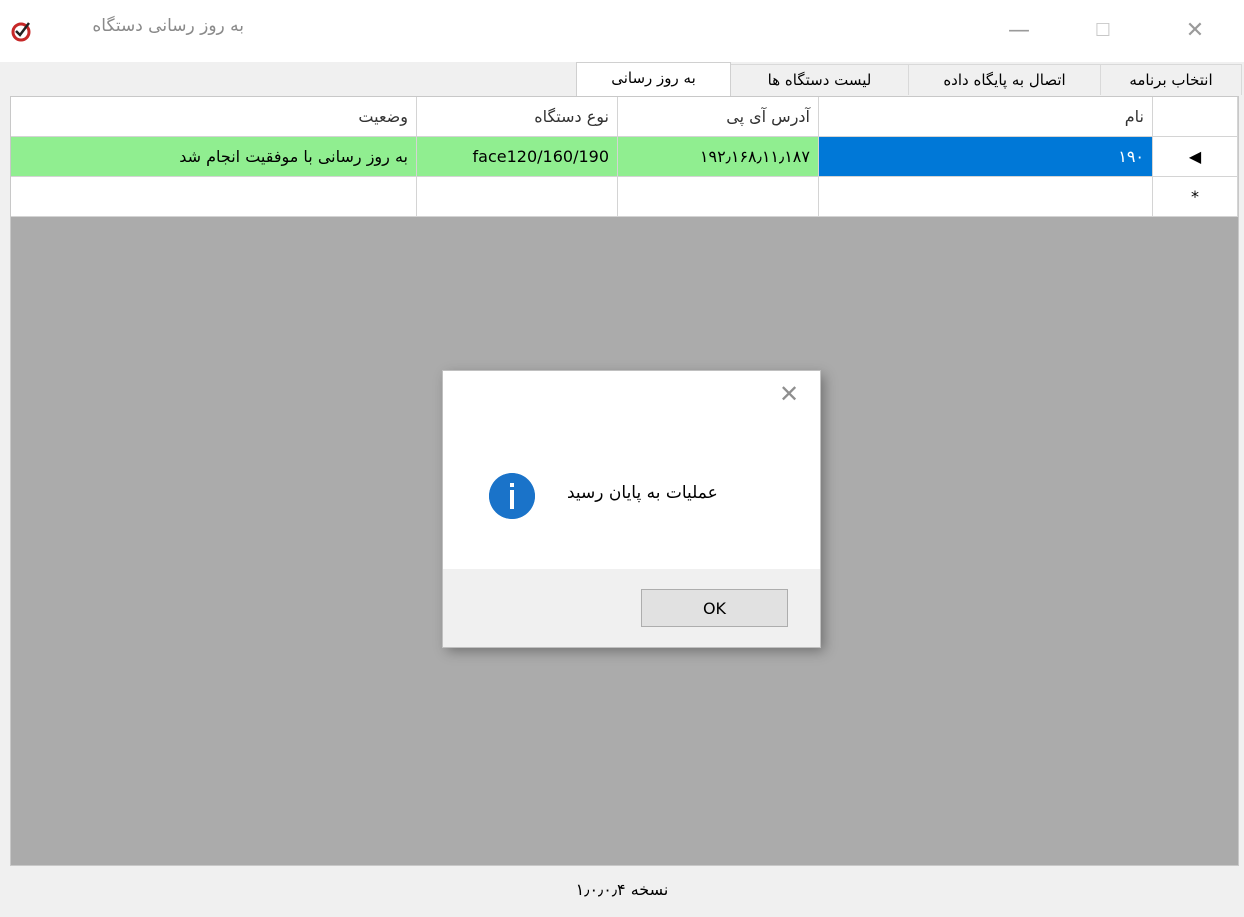  What do you see at coordinates (517, 197) in the screenshot?
I see `cell-device-type` at bounding box center [517, 197].